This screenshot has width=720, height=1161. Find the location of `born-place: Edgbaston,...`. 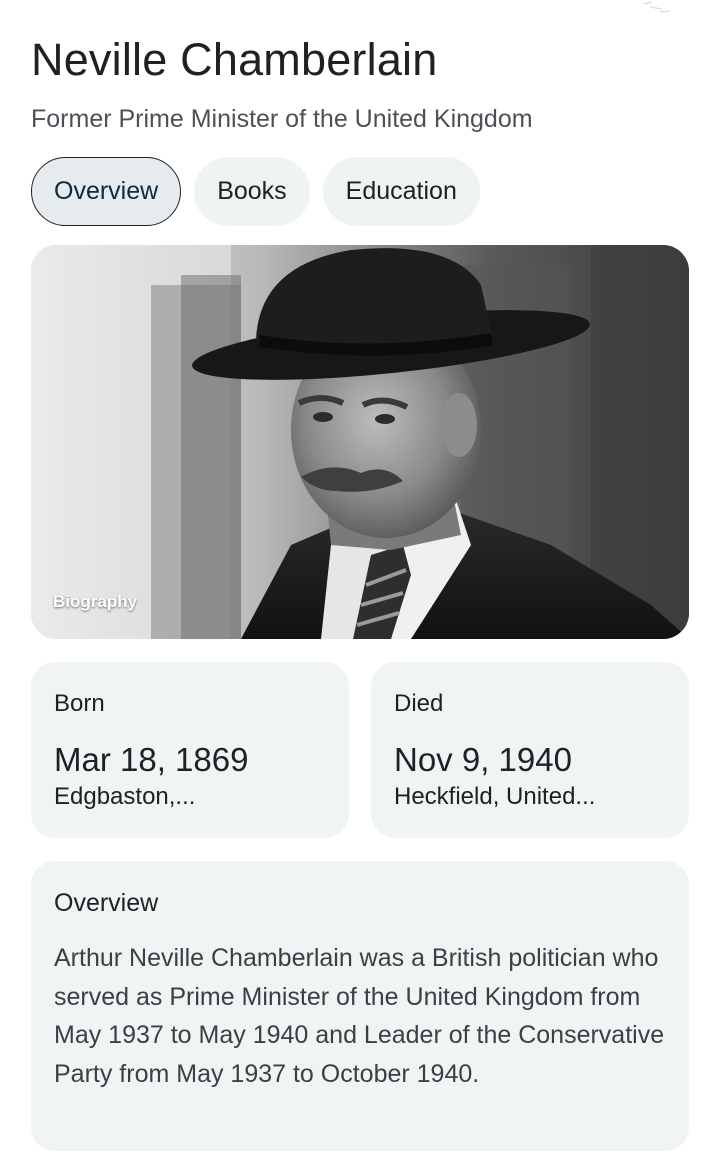

born-place: Edgbaston,... is located at coordinates (125, 796).